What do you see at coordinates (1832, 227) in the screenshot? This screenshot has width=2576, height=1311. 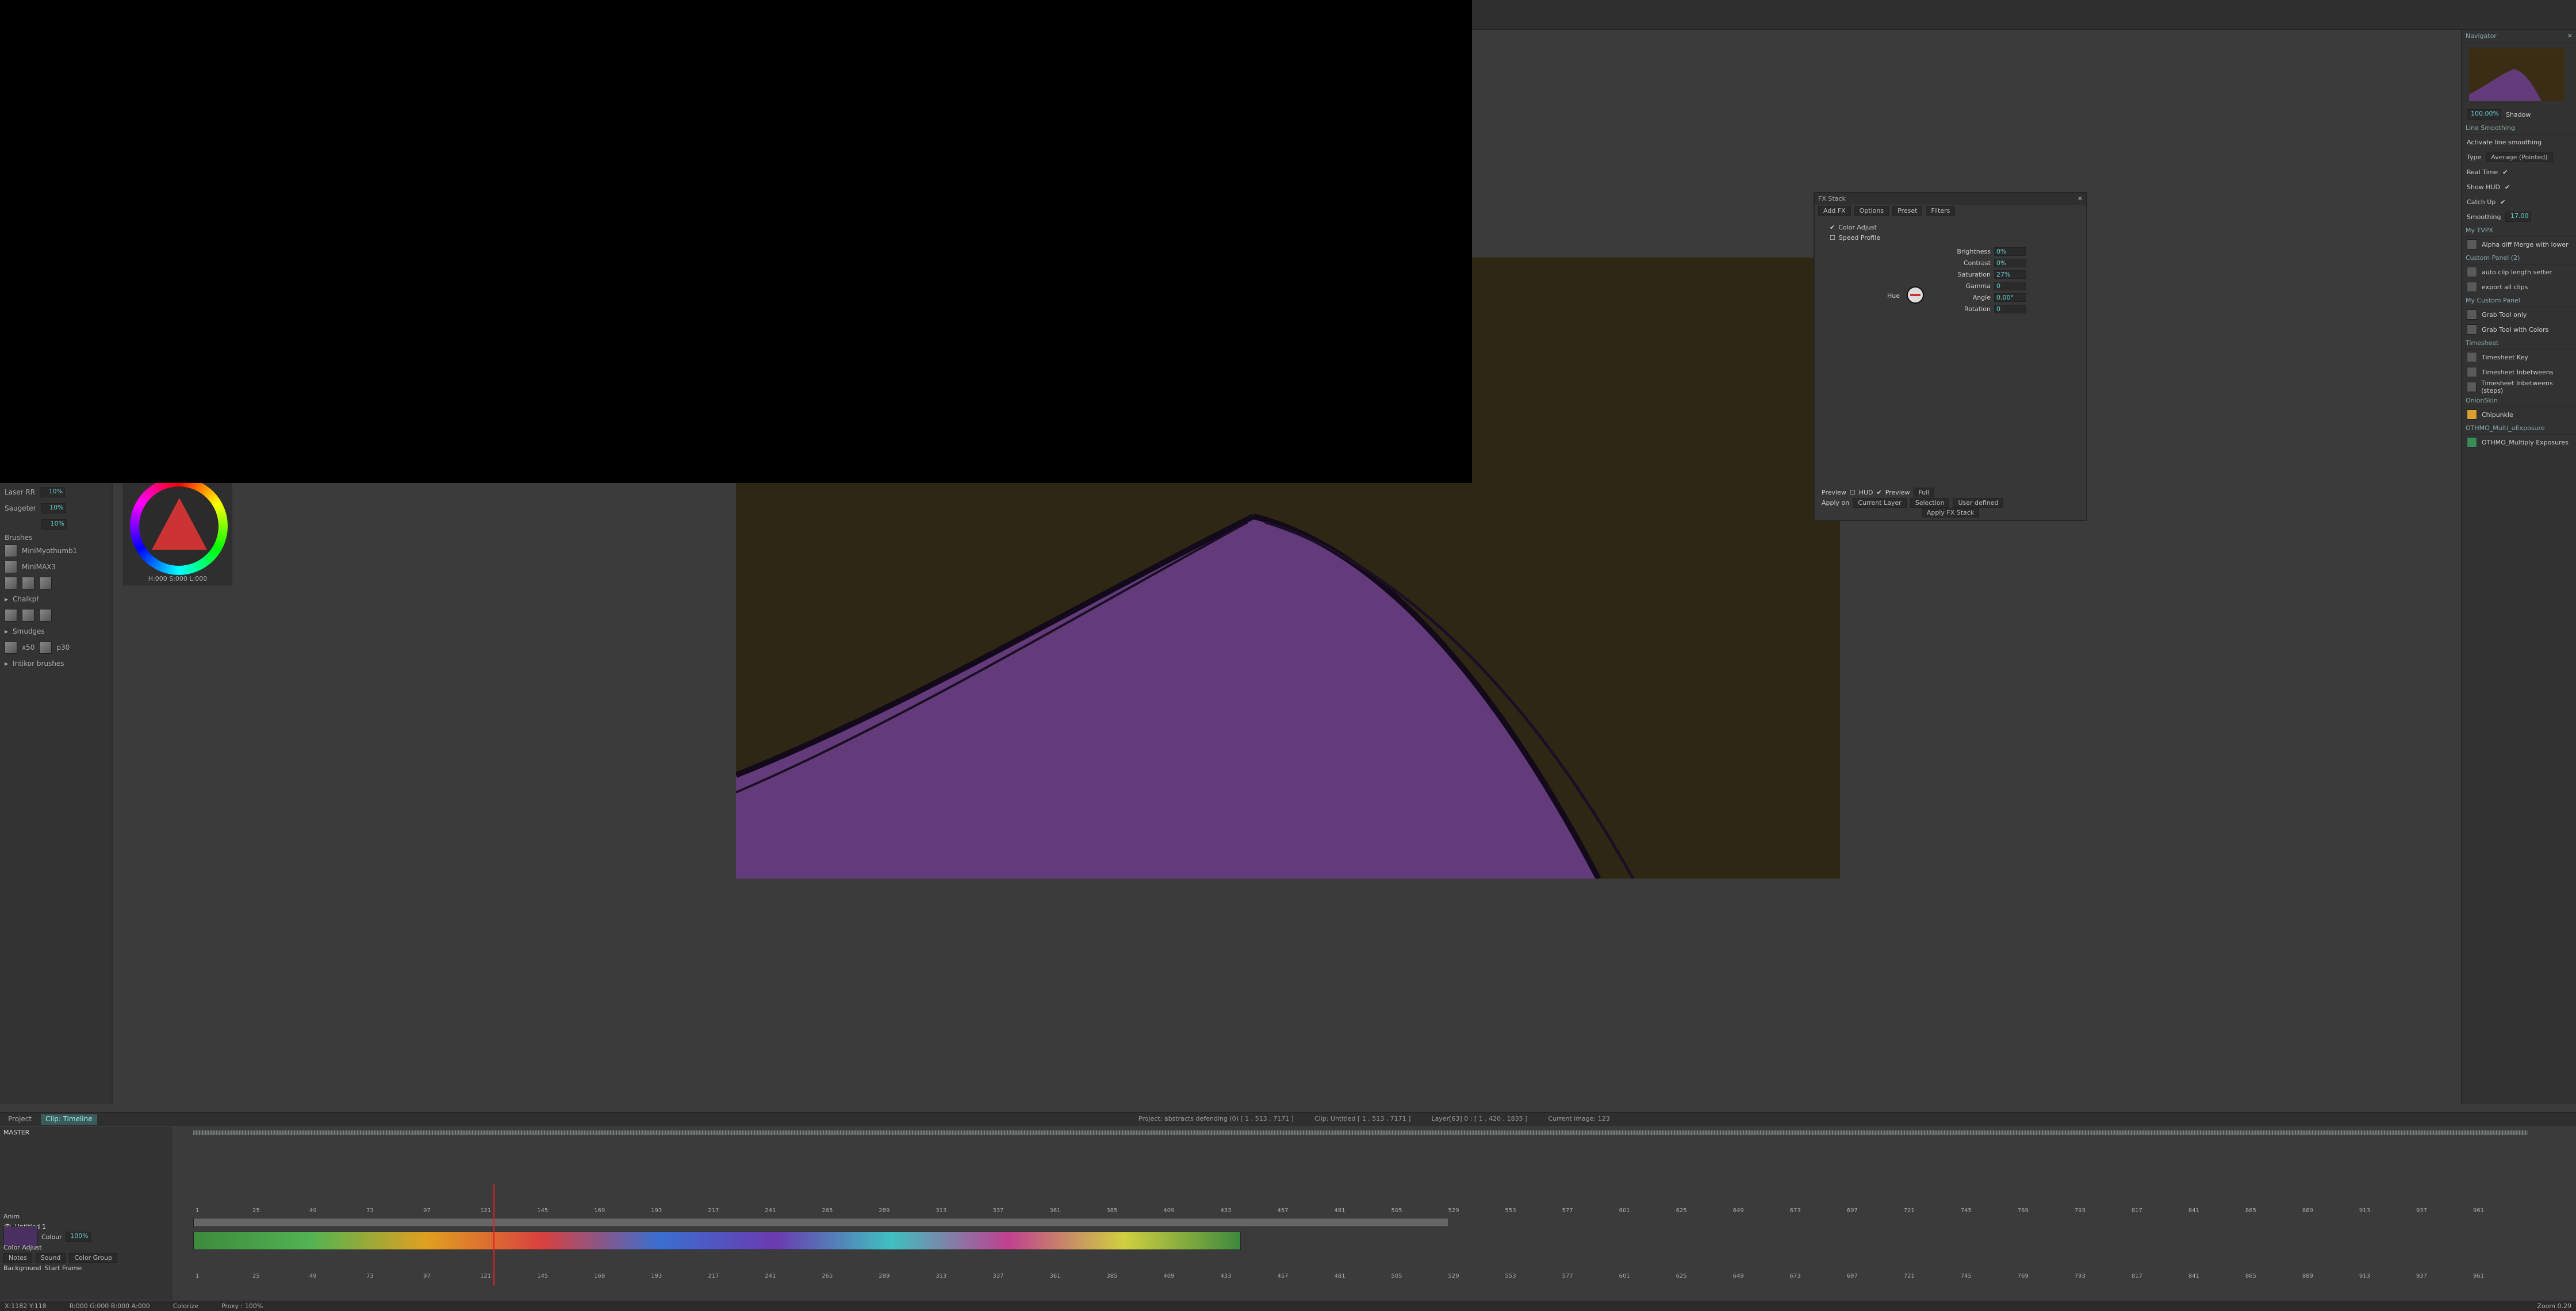 I see `checkbox-icon: ✔` at bounding box center [1832, 227].